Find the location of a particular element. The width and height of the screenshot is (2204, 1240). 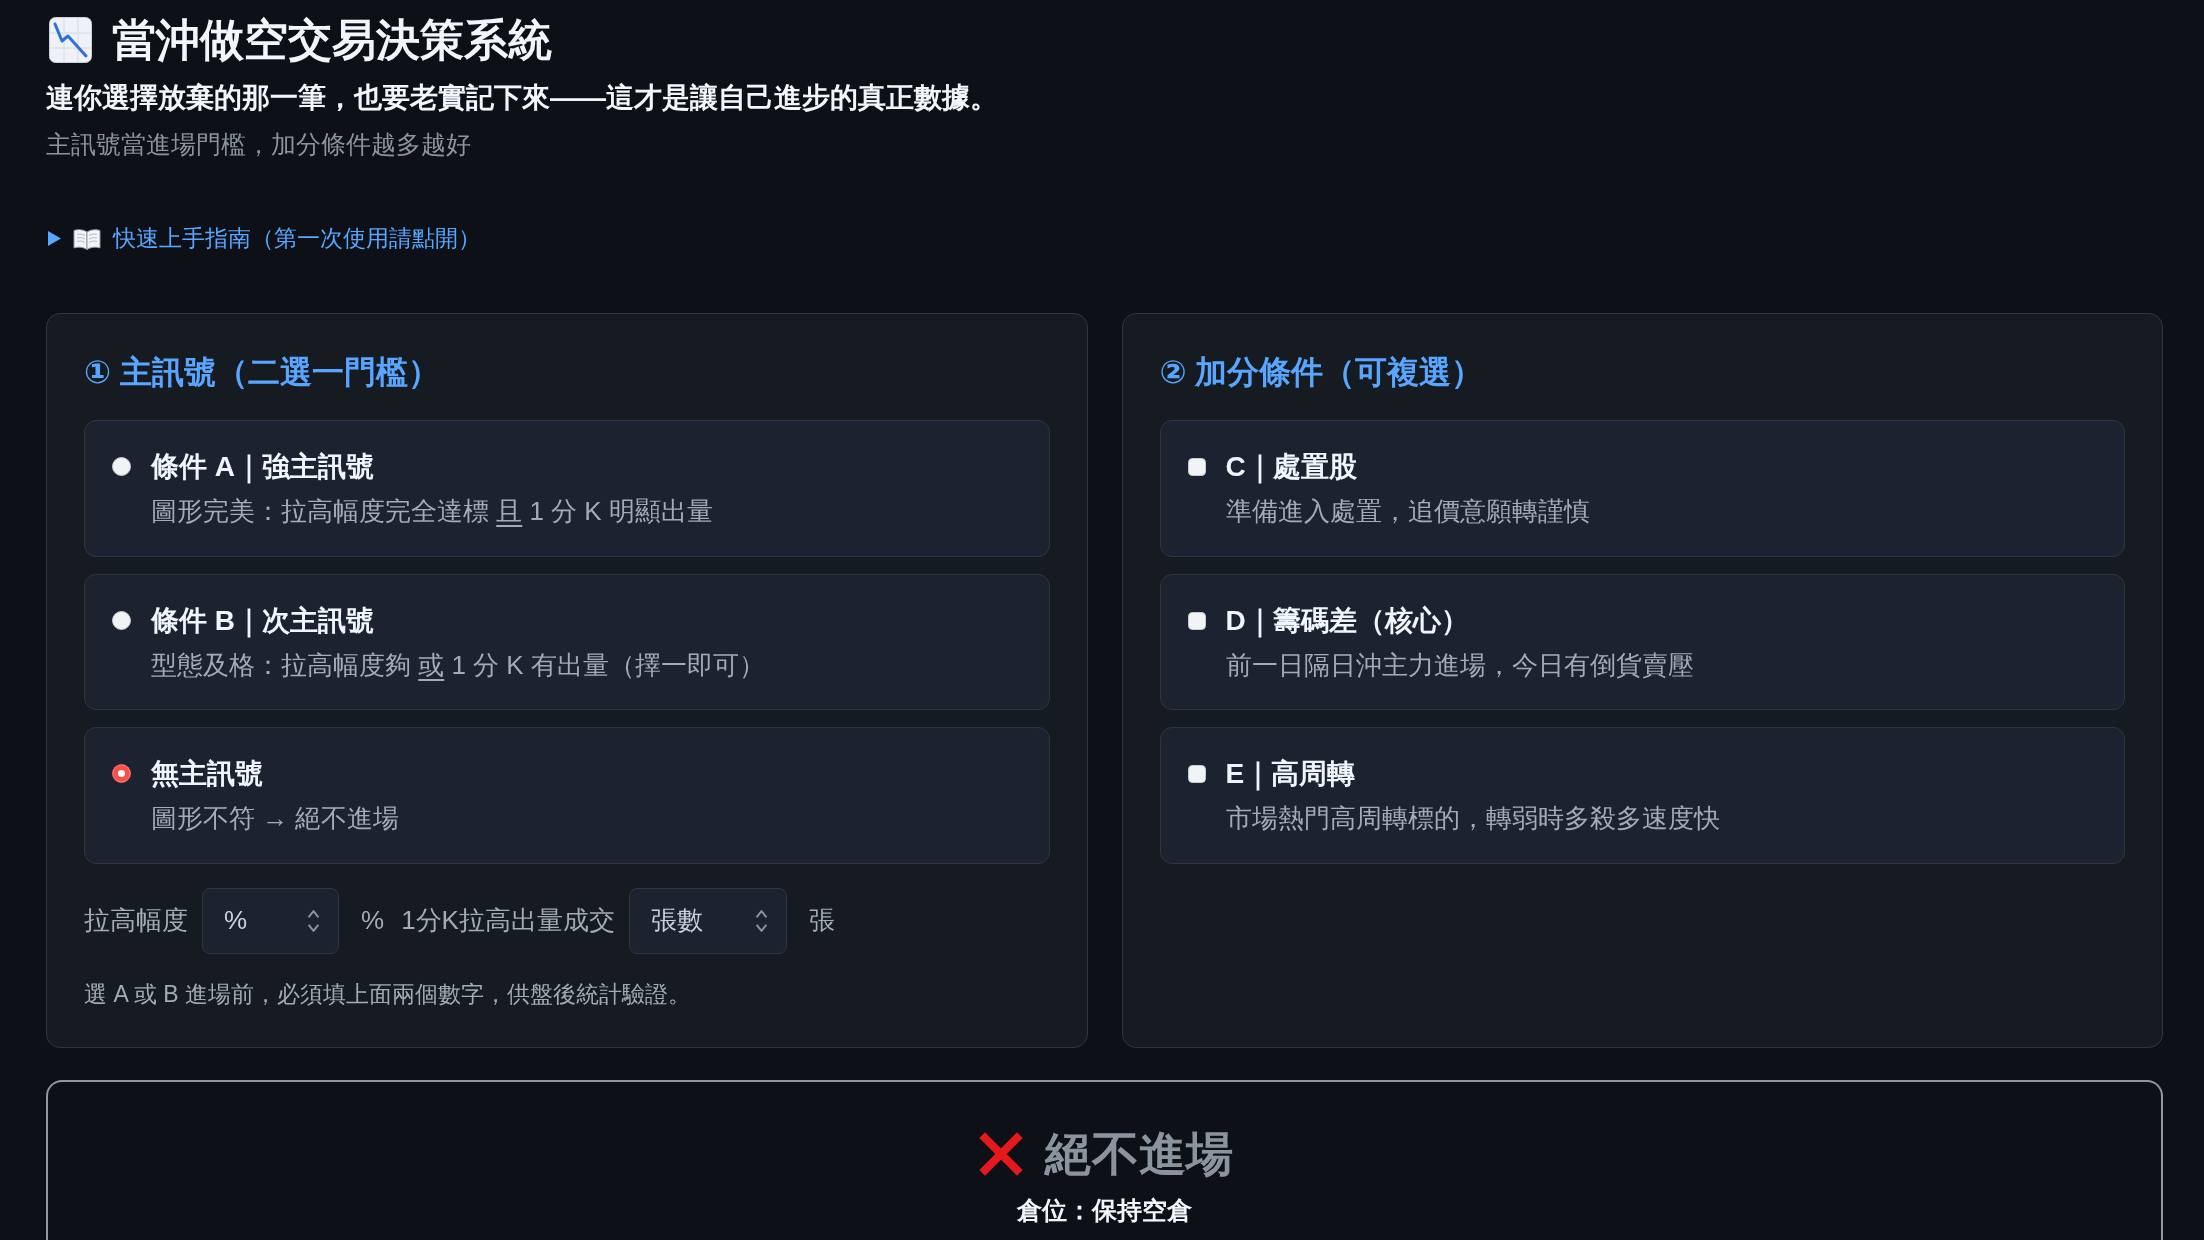

number-field: % is located at coordinates (270, 920).